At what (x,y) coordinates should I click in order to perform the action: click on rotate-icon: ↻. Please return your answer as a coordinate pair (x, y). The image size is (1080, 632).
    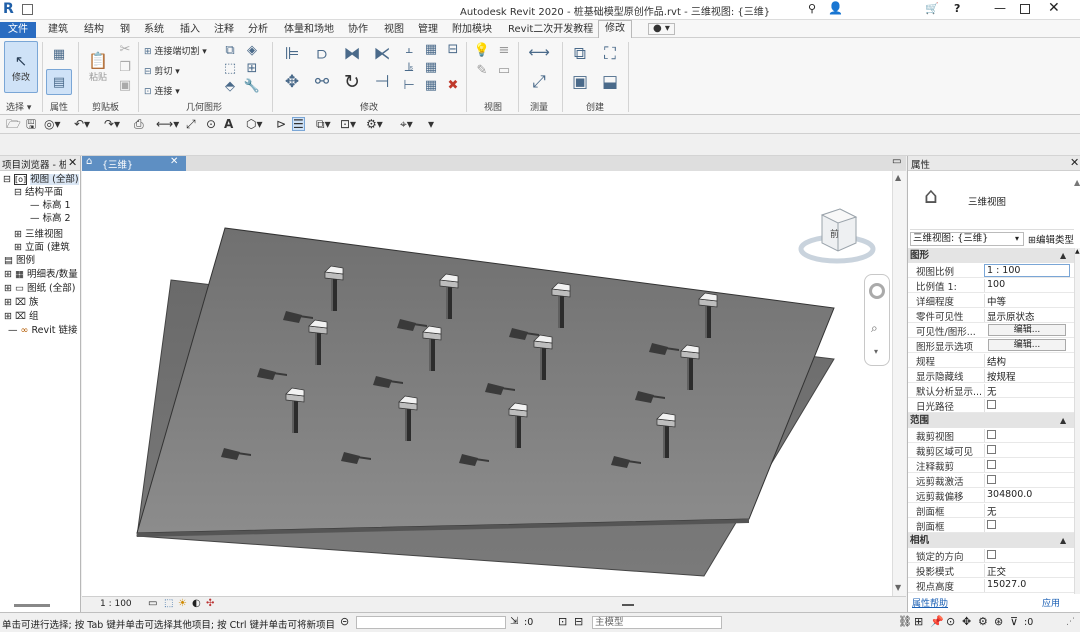
    Looking at the image, I should click on (352, 82).